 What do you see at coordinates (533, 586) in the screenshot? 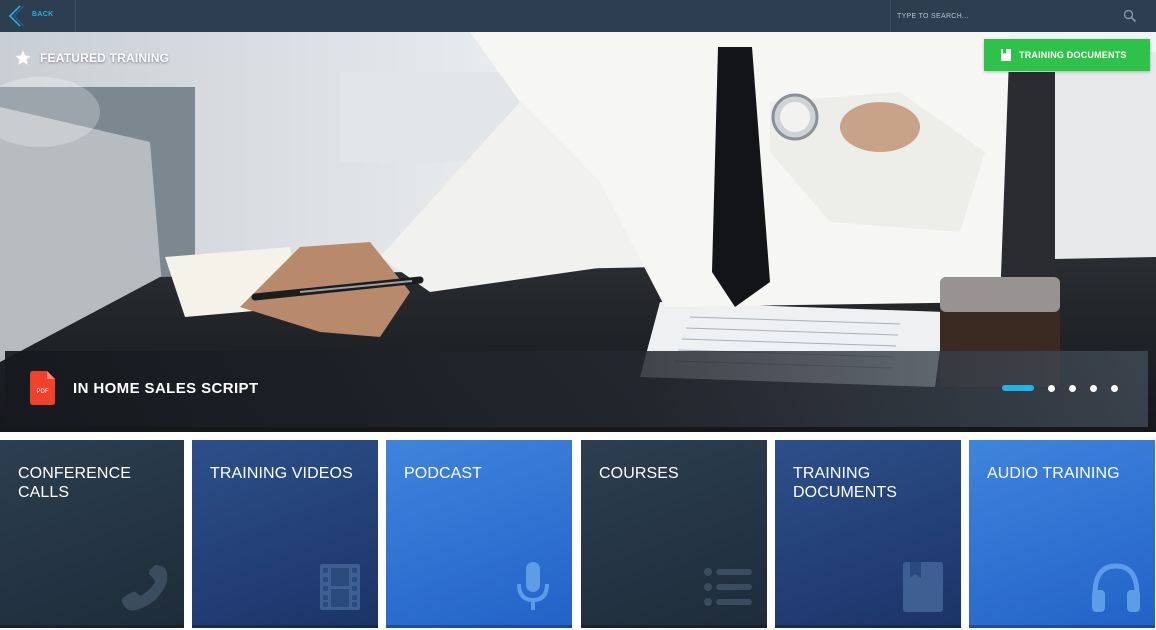
I see `microphone-icon` at bounding box center [533, 586].